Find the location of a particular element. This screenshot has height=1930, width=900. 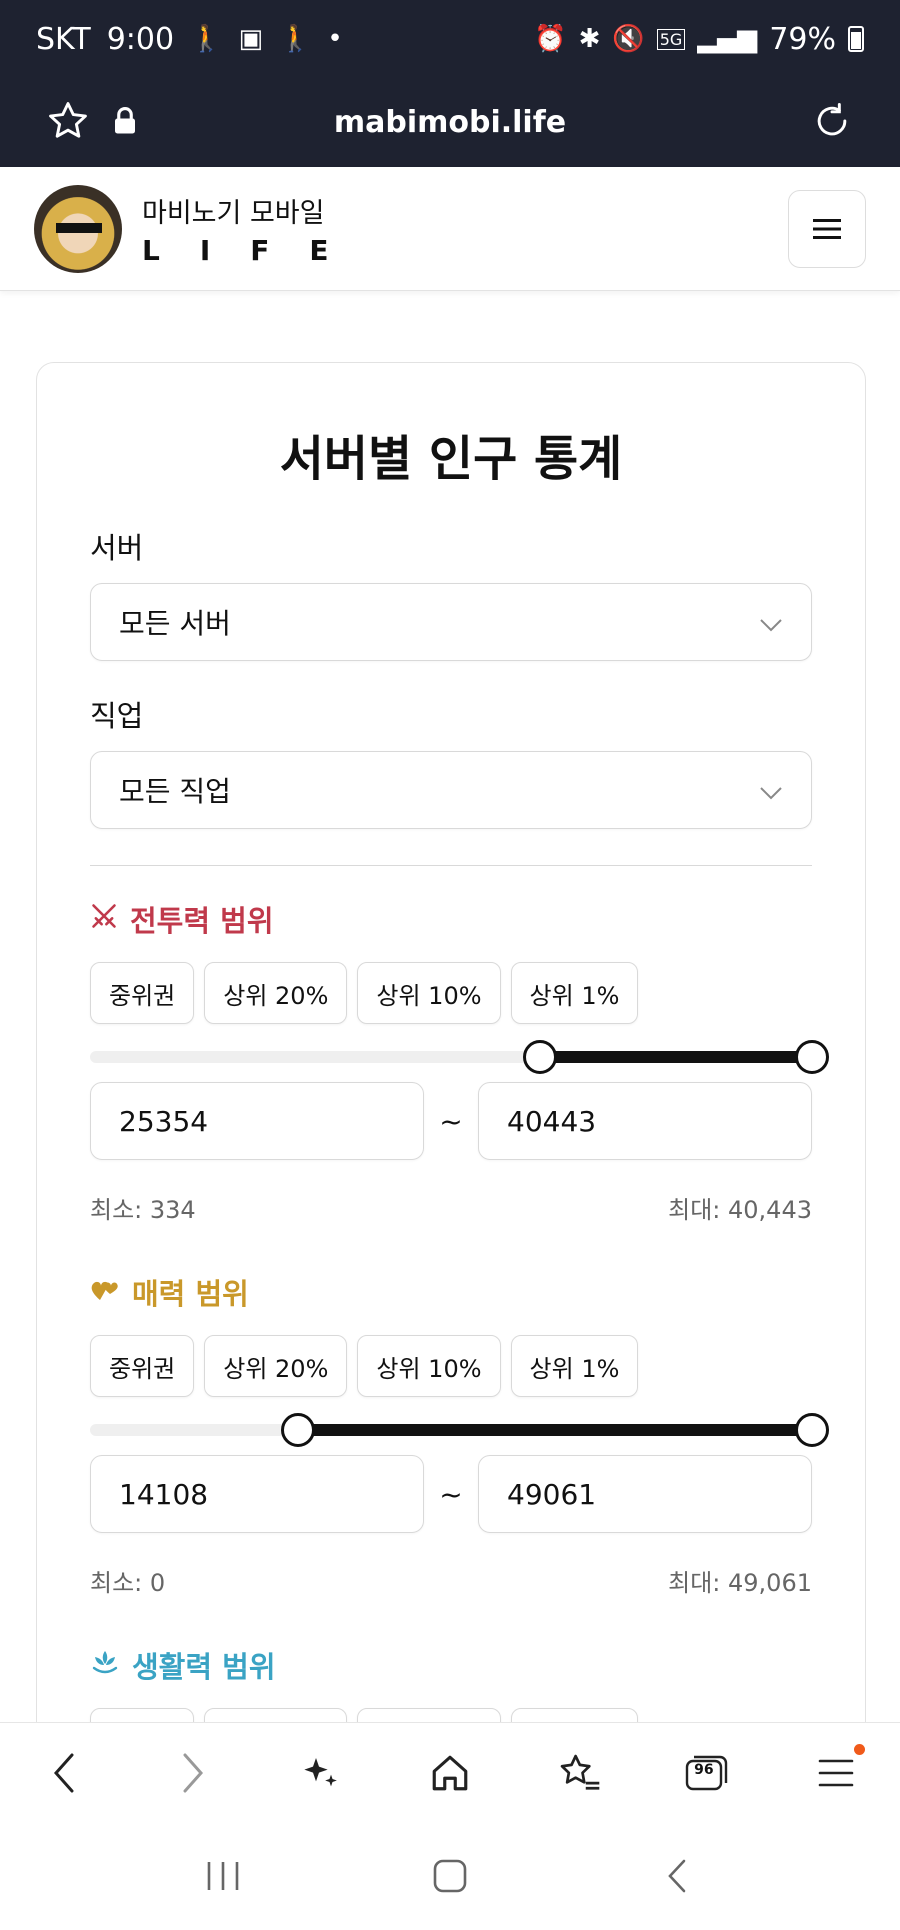

time: 9:00 is located at coordinates (140, 39).